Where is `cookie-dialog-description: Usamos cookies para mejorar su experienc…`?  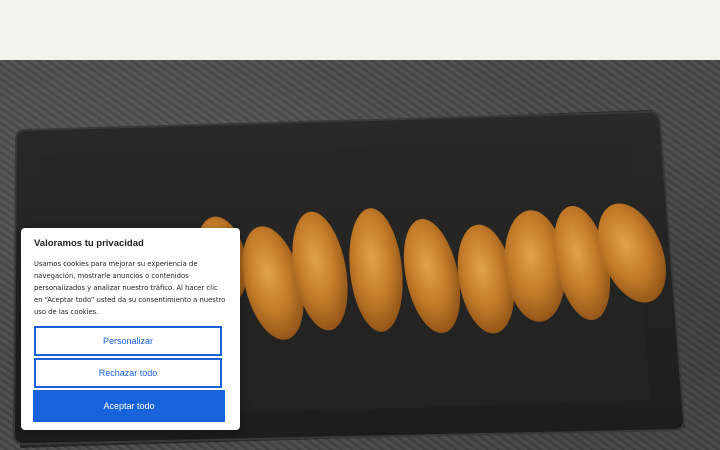
cookie-dialog-description: Usamos cookies para mejorar su experienc… is located at coordinates (130, 288).